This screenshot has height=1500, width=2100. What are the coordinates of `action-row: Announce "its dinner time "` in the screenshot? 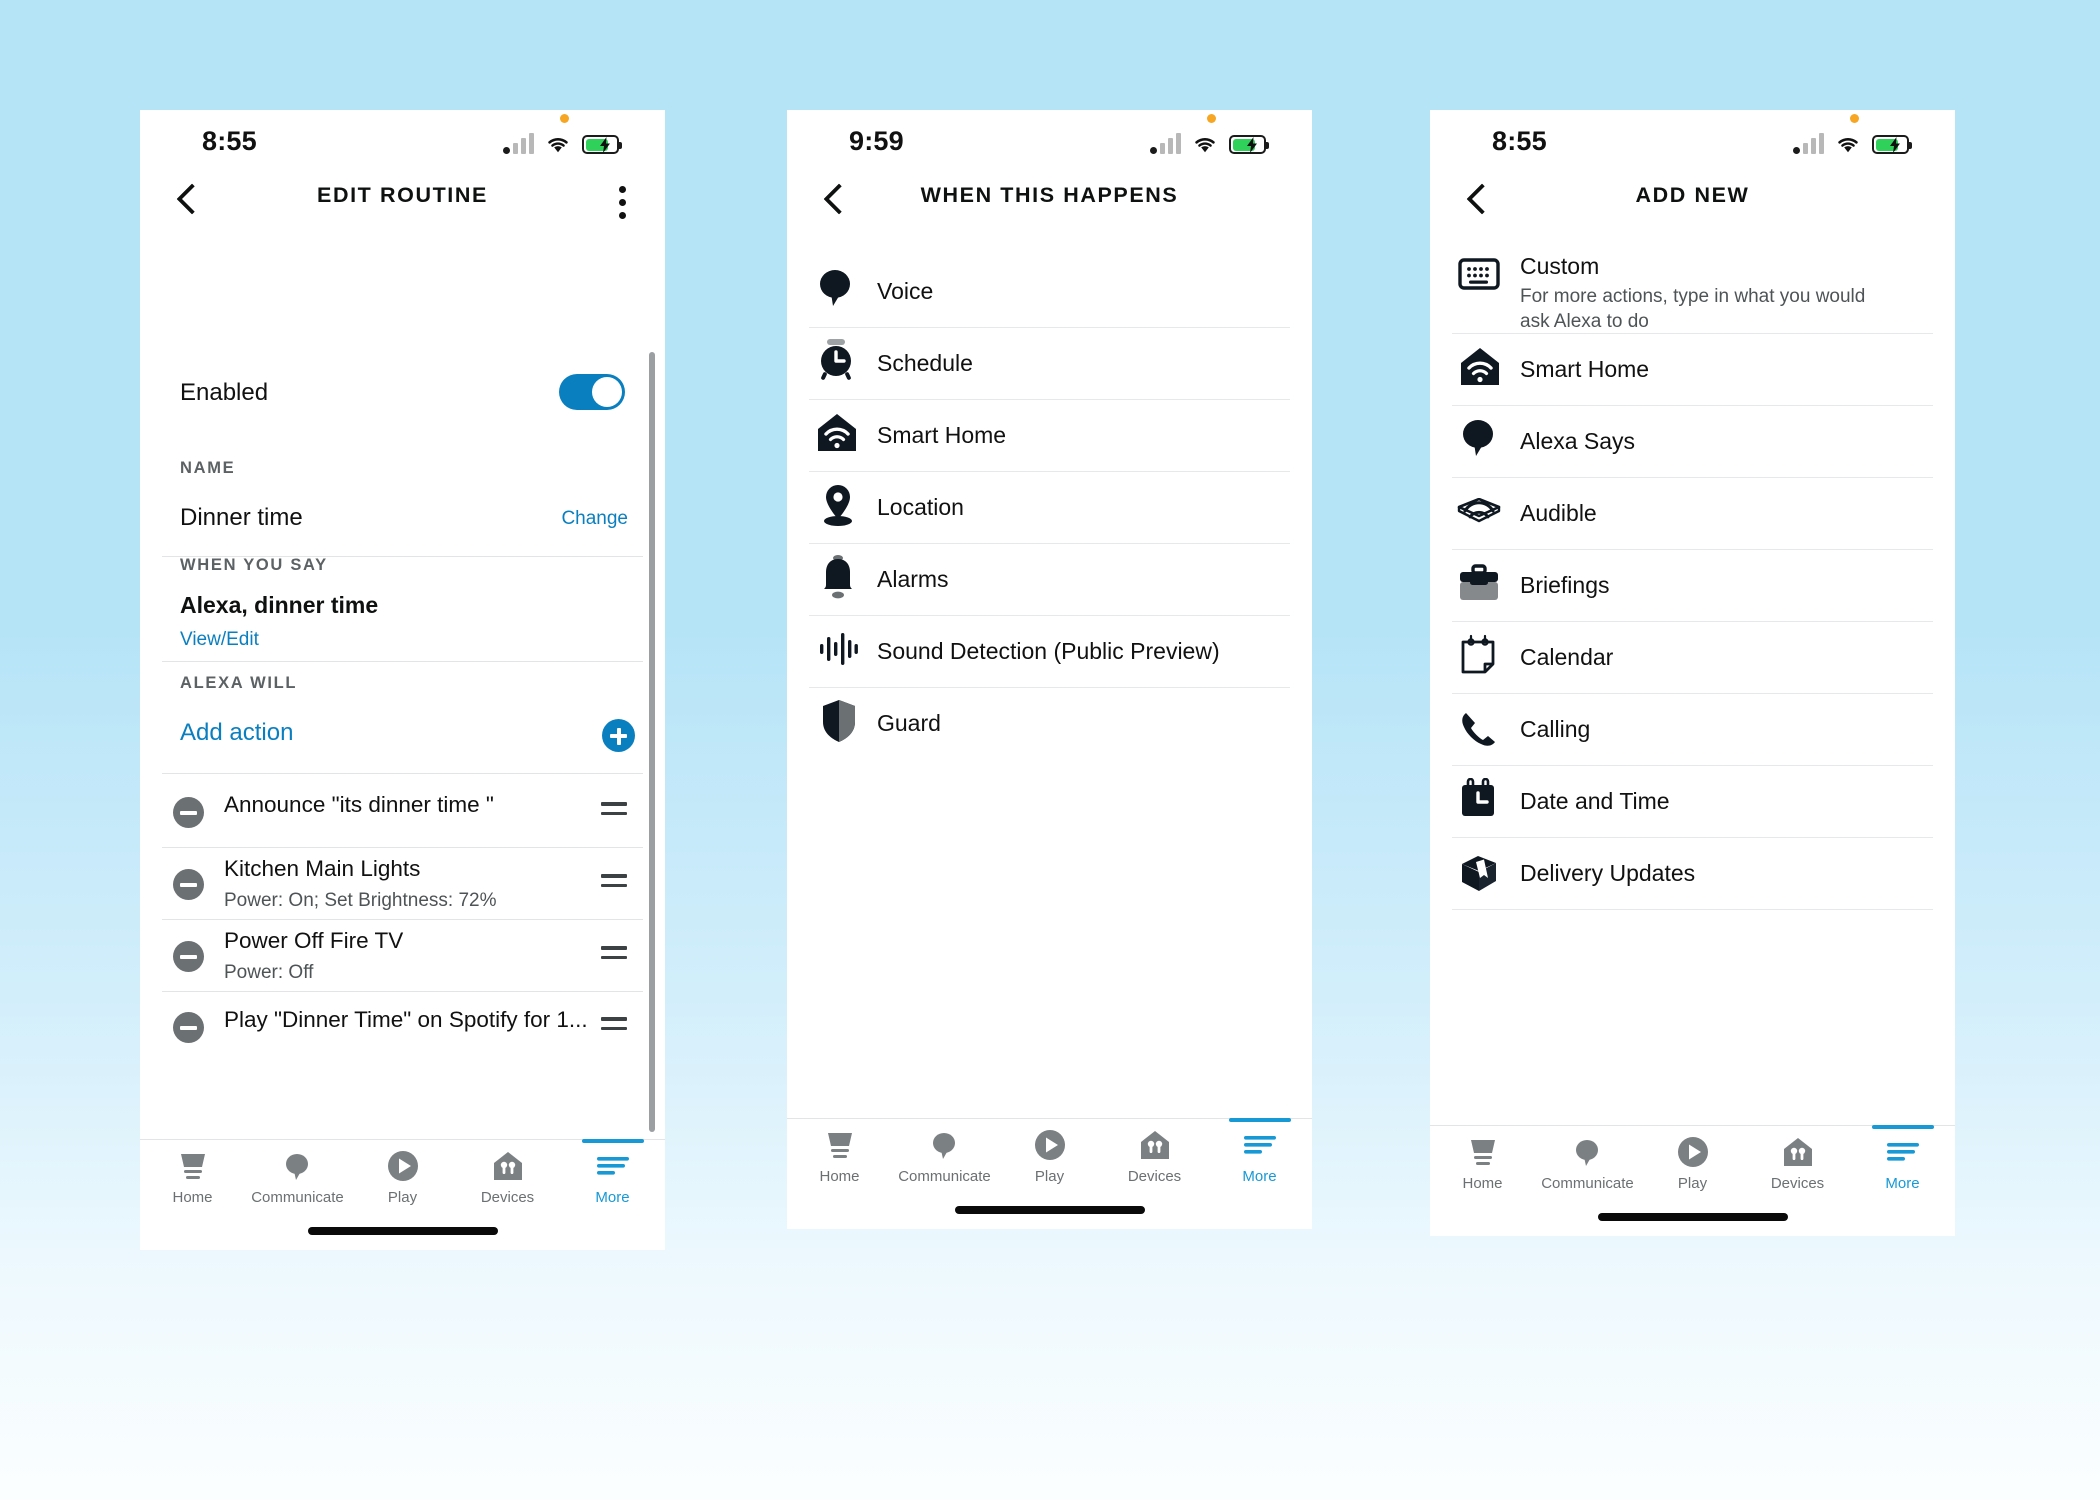 It's located at (402, 813).